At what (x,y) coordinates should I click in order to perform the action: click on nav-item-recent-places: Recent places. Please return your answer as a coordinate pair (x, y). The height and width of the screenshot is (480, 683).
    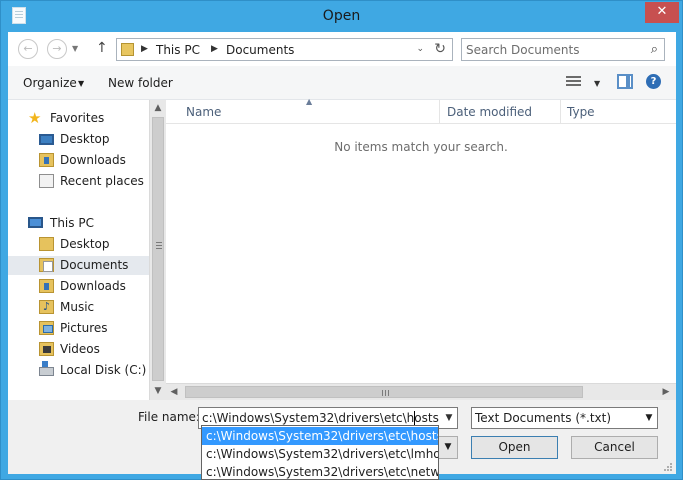
    Looking at the image, I should click on (78, 181).